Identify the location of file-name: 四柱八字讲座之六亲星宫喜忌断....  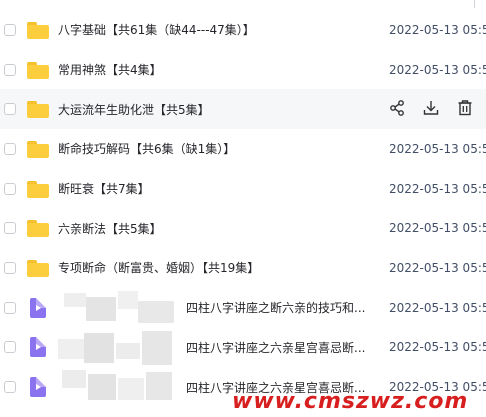
(275, 347).